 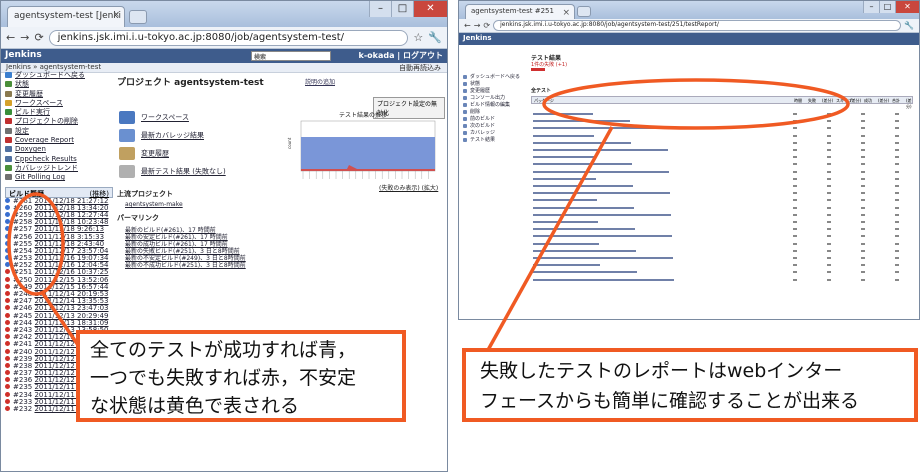 What do you see at coordinates (59, 131) in the screenshot?
I see `sidebar-item: 設定` at bounding box center [59, 131].